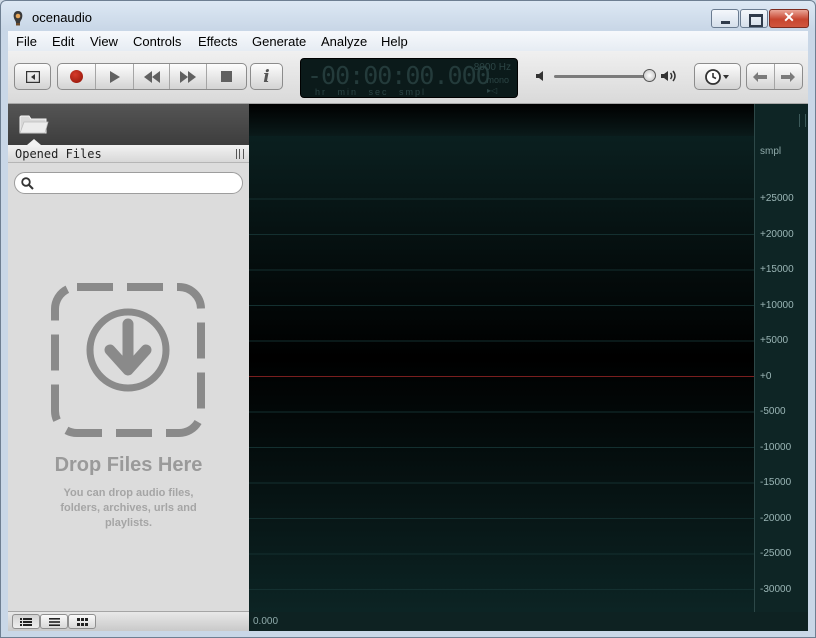 The height and width of the screenshot is (638, 816). I want to click on folder-icon, so click(34, 124).